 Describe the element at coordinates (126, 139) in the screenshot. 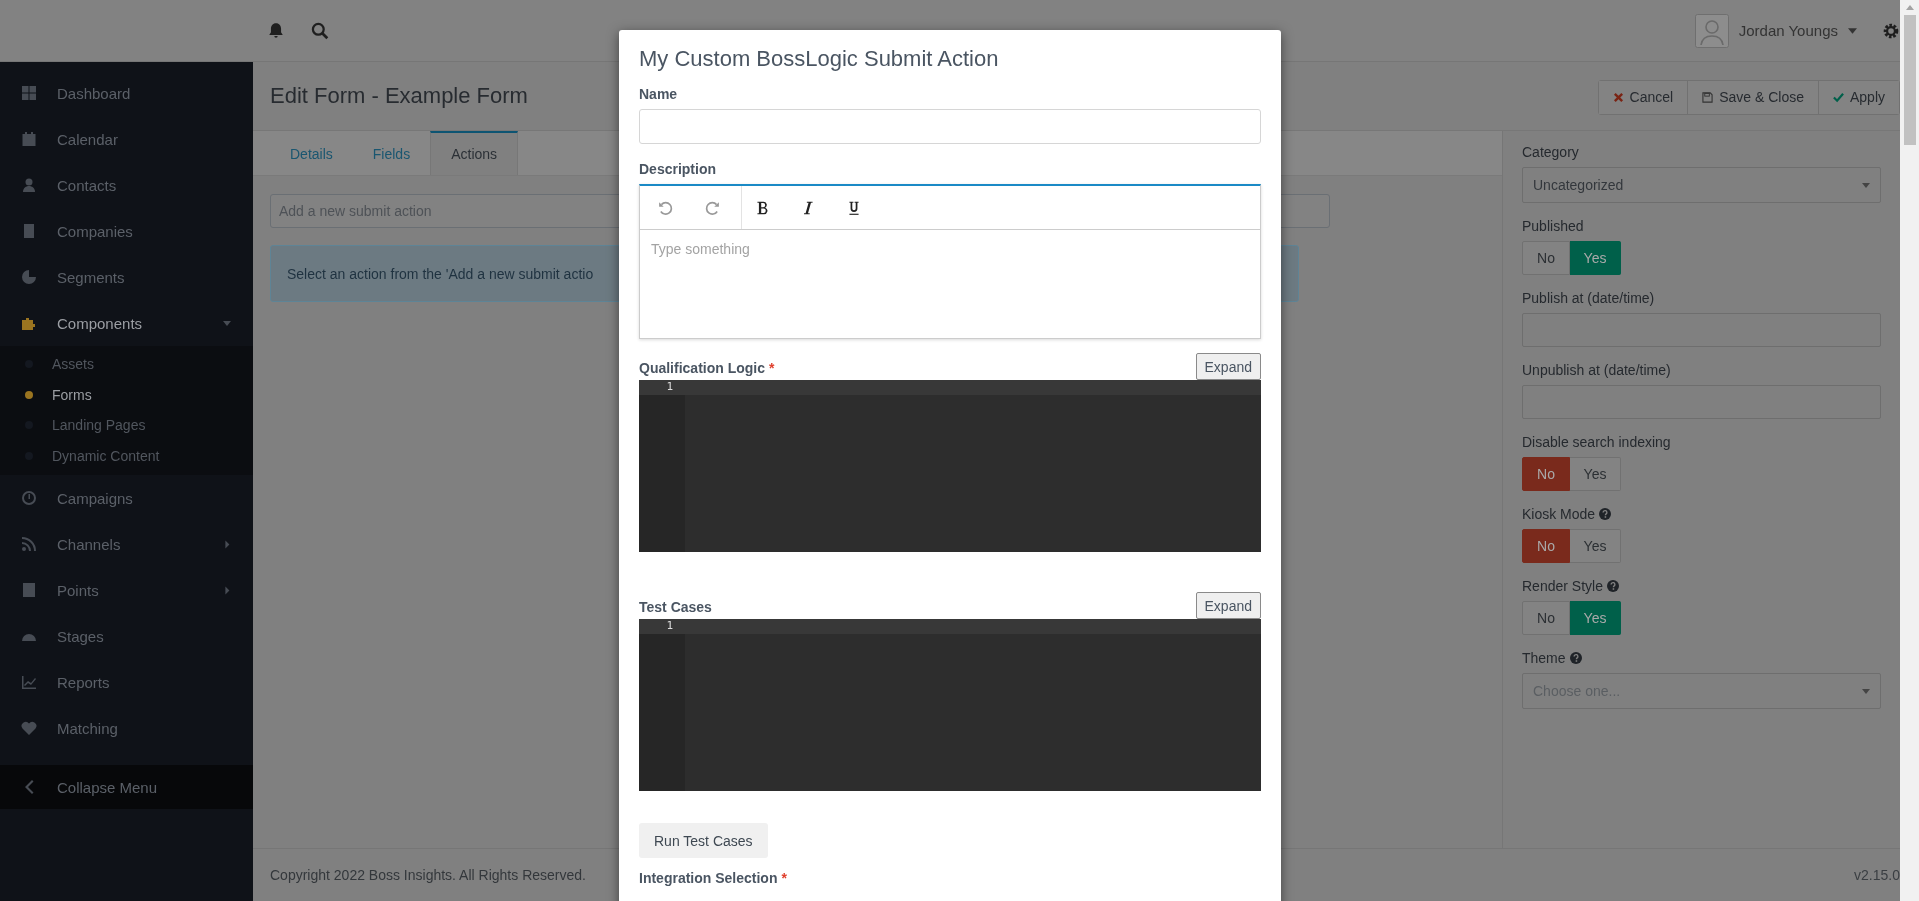

I see `sidebar-item: Calendar` at that location.